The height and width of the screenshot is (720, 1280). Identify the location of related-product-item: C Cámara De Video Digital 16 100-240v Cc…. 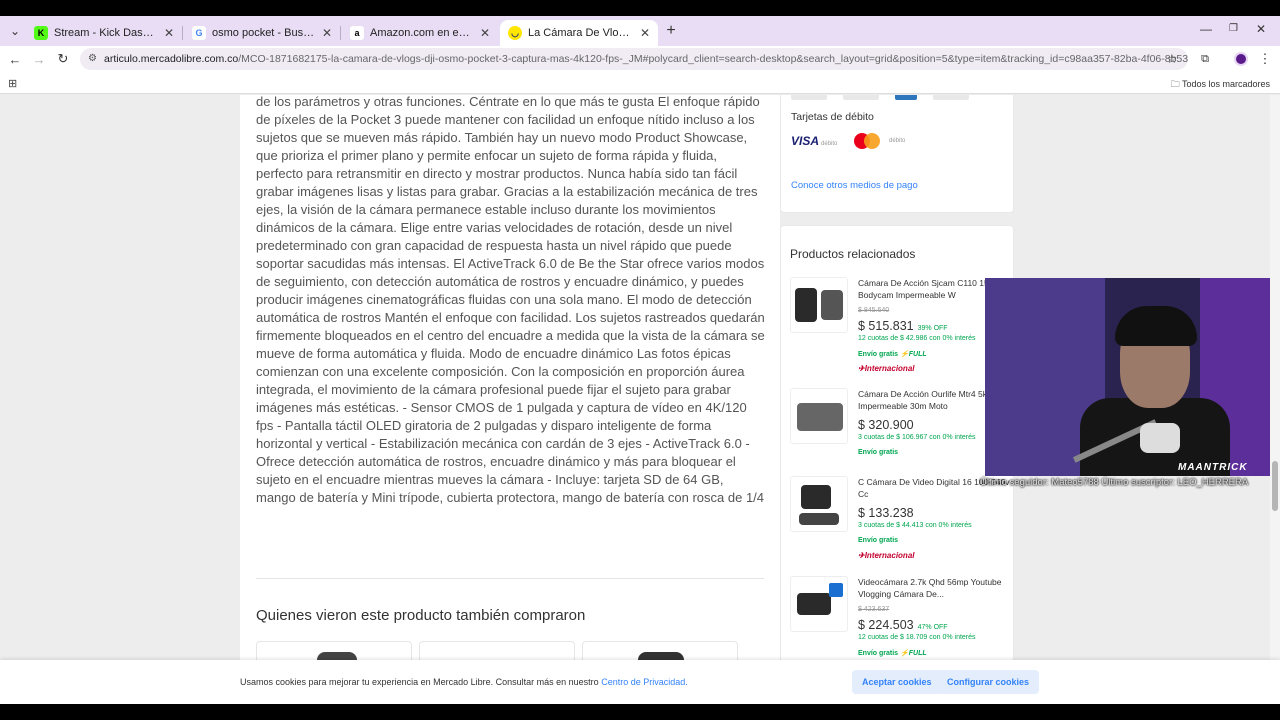
(905, 521).